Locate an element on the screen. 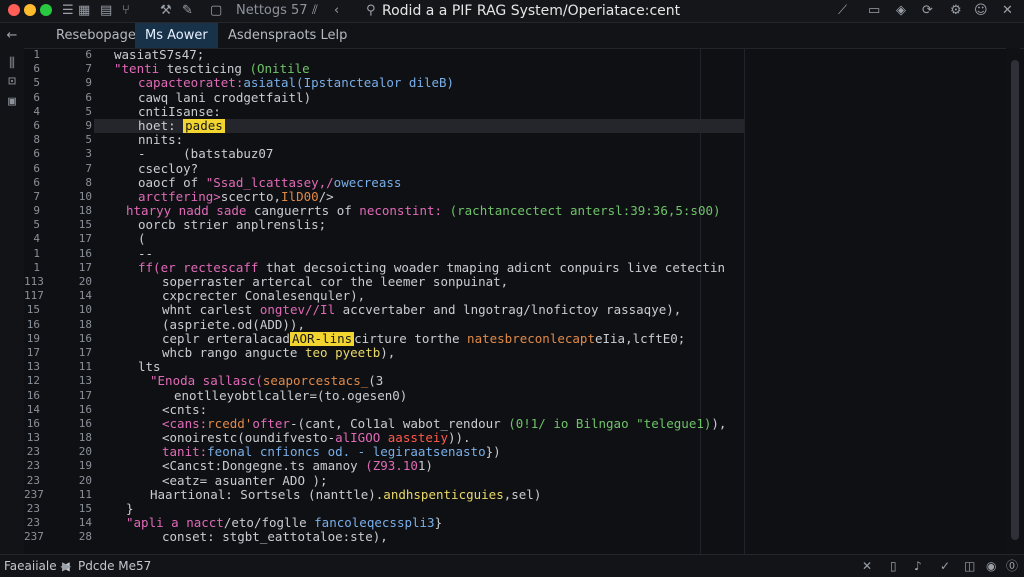 The width and height of the screenshot is (1024, 577). code-line: <Cancst:Dongegne.ts amanoy (Z93.101) is located at coordinates (419, 466).